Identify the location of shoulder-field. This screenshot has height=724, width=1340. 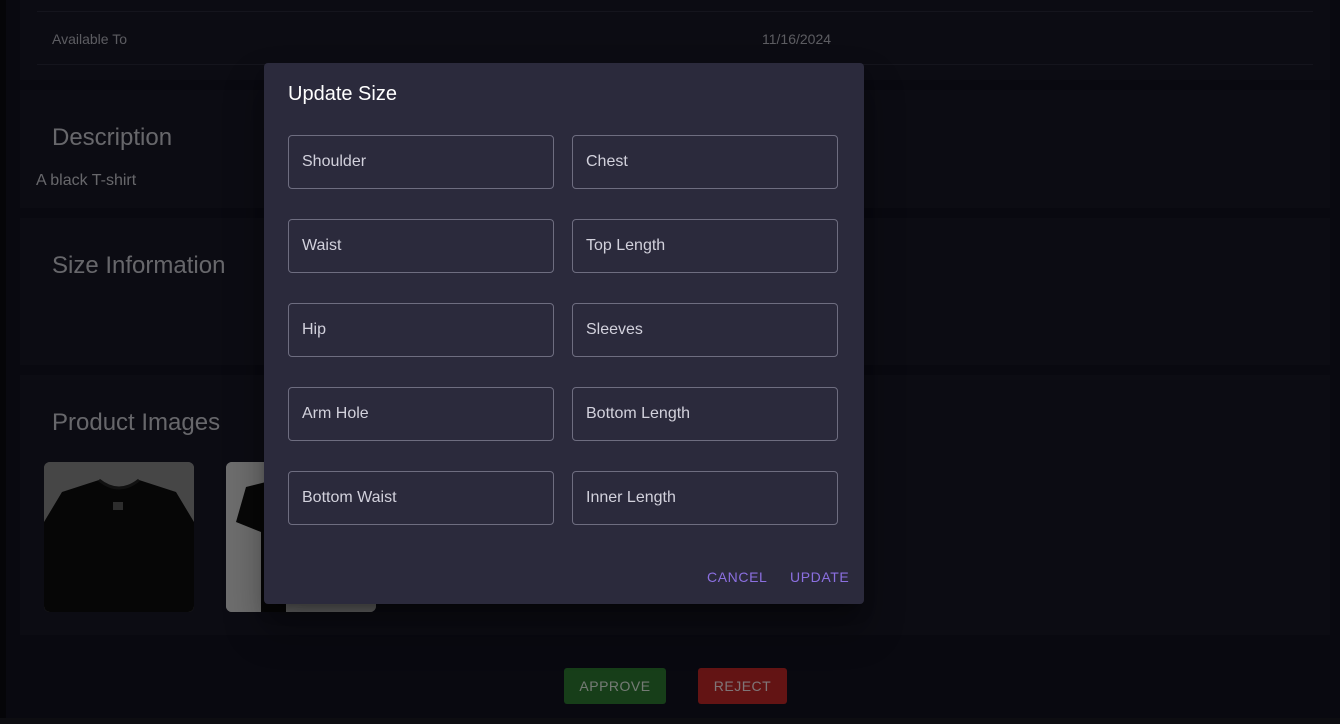
(421, 162).